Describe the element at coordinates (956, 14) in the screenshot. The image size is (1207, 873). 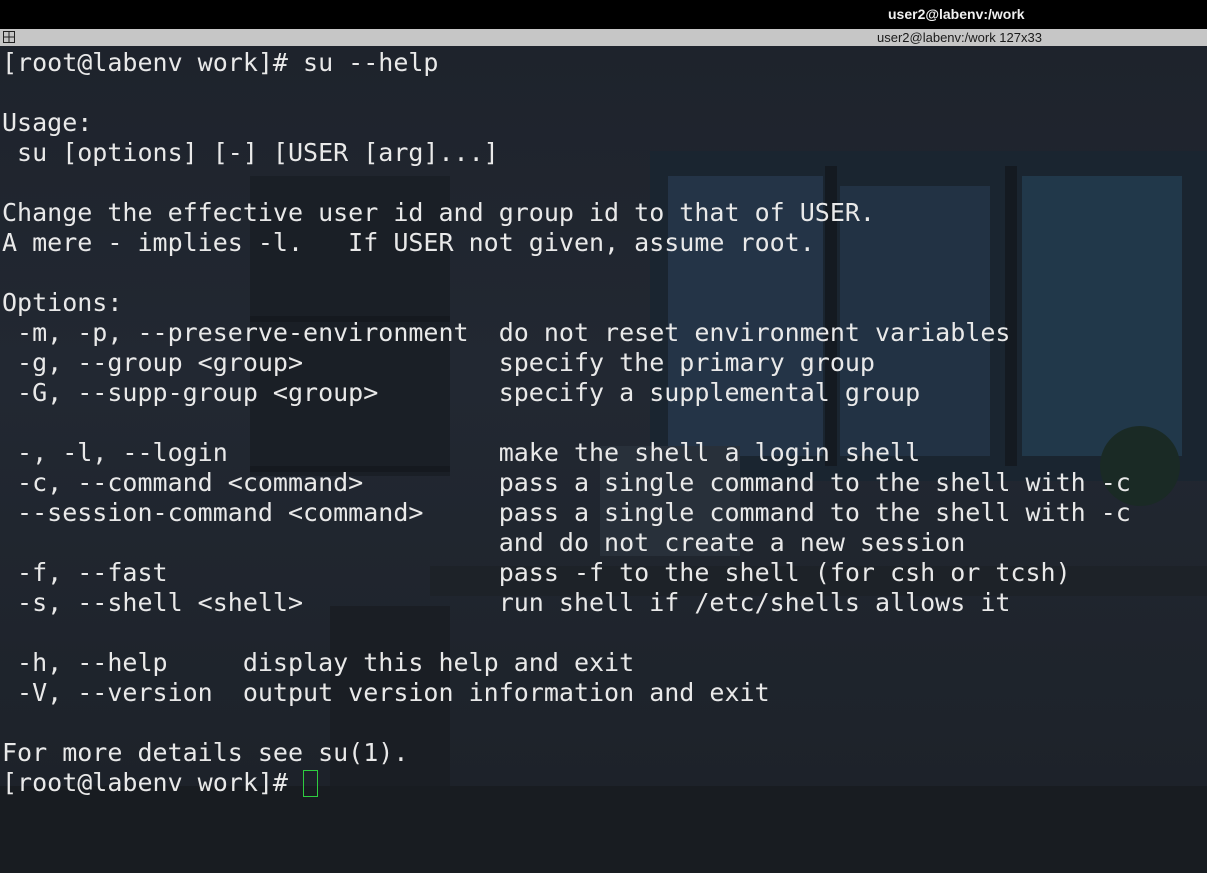
I see `window-title: user2@labenv:/work` at that location.